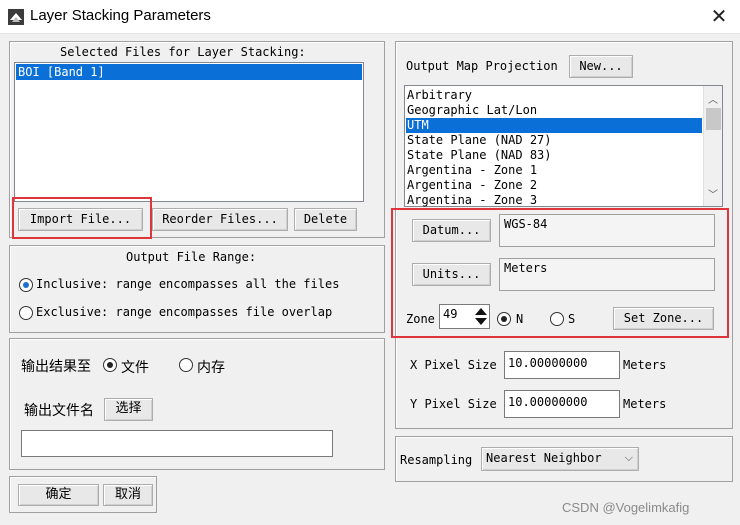 This screenshot has width=740, height=525. What do you see at coordinates (607, 274) in the screenshot?
I see `units-value: Meters` at bounding box center [607, 274].